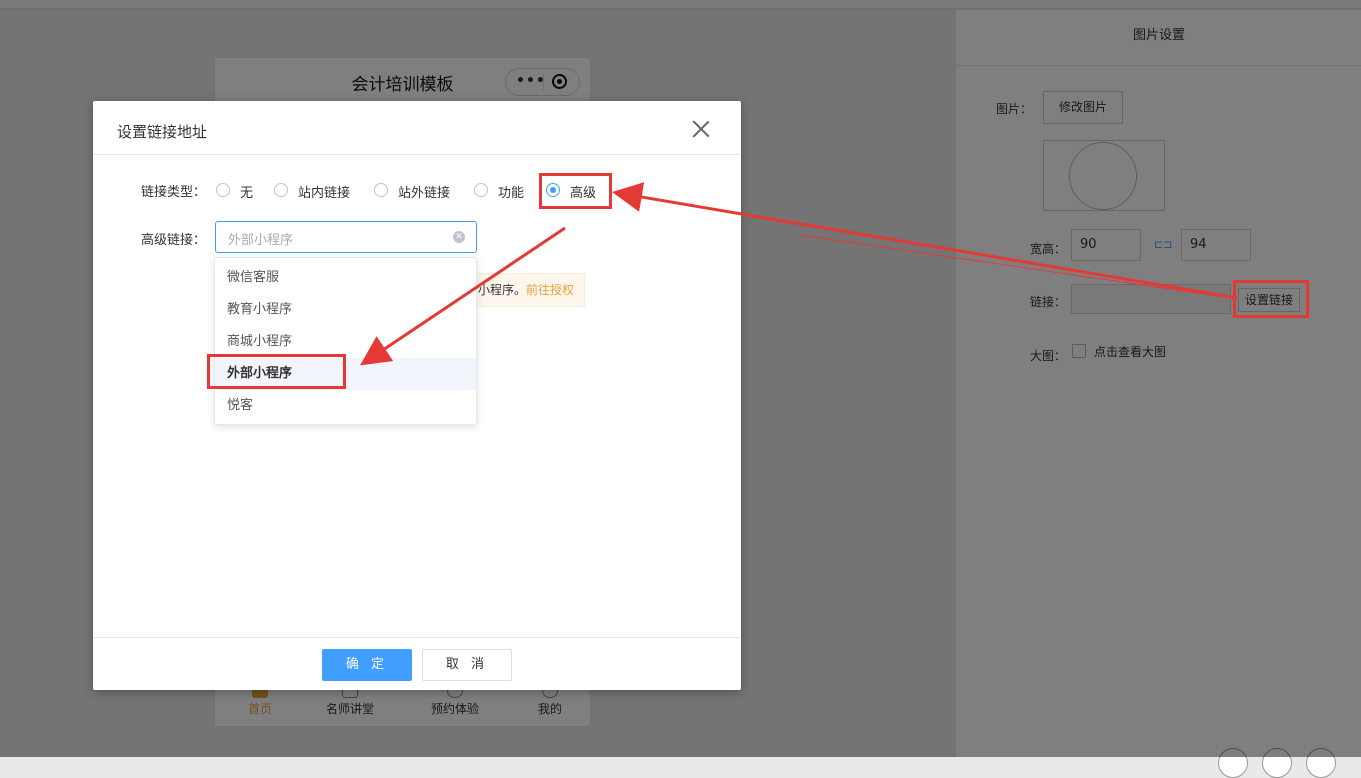 Image resolution: width=1361 pixels, height=778 pixels. What do you see at coordinates (162, 132) in the screenshot?
I see `dialog-title: 设置链接地址` at bounding box center [162, 132].